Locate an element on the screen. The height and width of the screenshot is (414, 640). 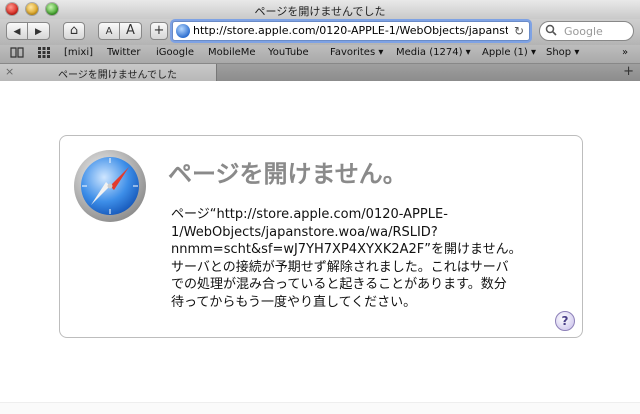
small-text-icon: A is located at coordinates (109, 31).